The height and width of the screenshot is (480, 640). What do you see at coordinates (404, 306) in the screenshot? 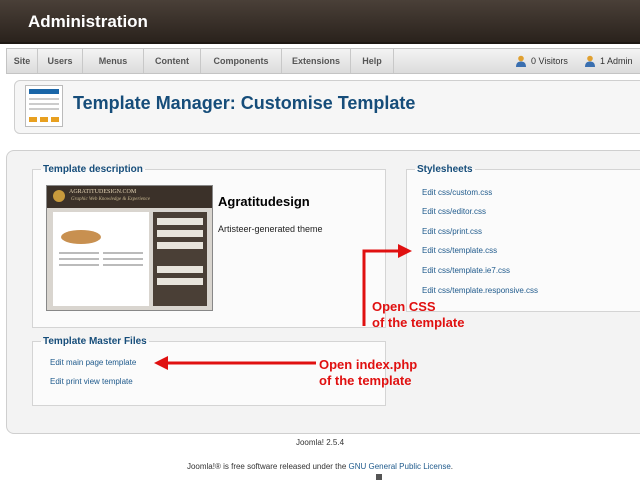
I see `css-annotation-line1: Open CSS` at bounding box center [404, 306].